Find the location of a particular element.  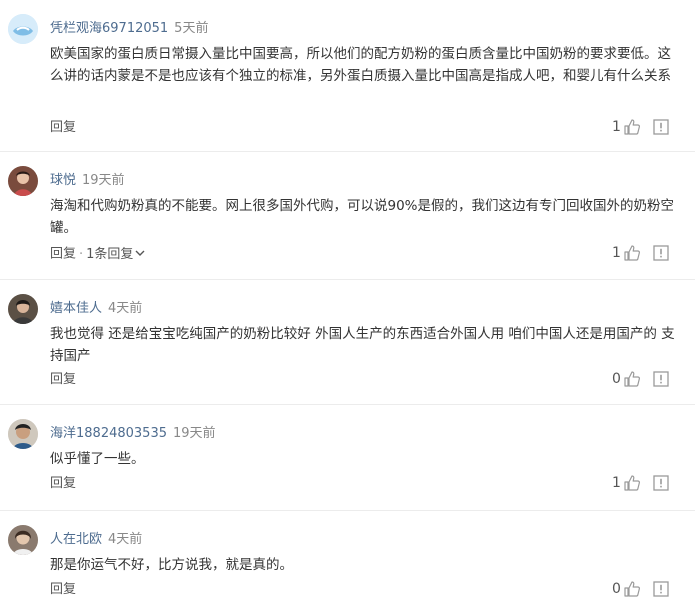

comment-meta: 人在北欧 4天前 is located at coordinates (96, 540).